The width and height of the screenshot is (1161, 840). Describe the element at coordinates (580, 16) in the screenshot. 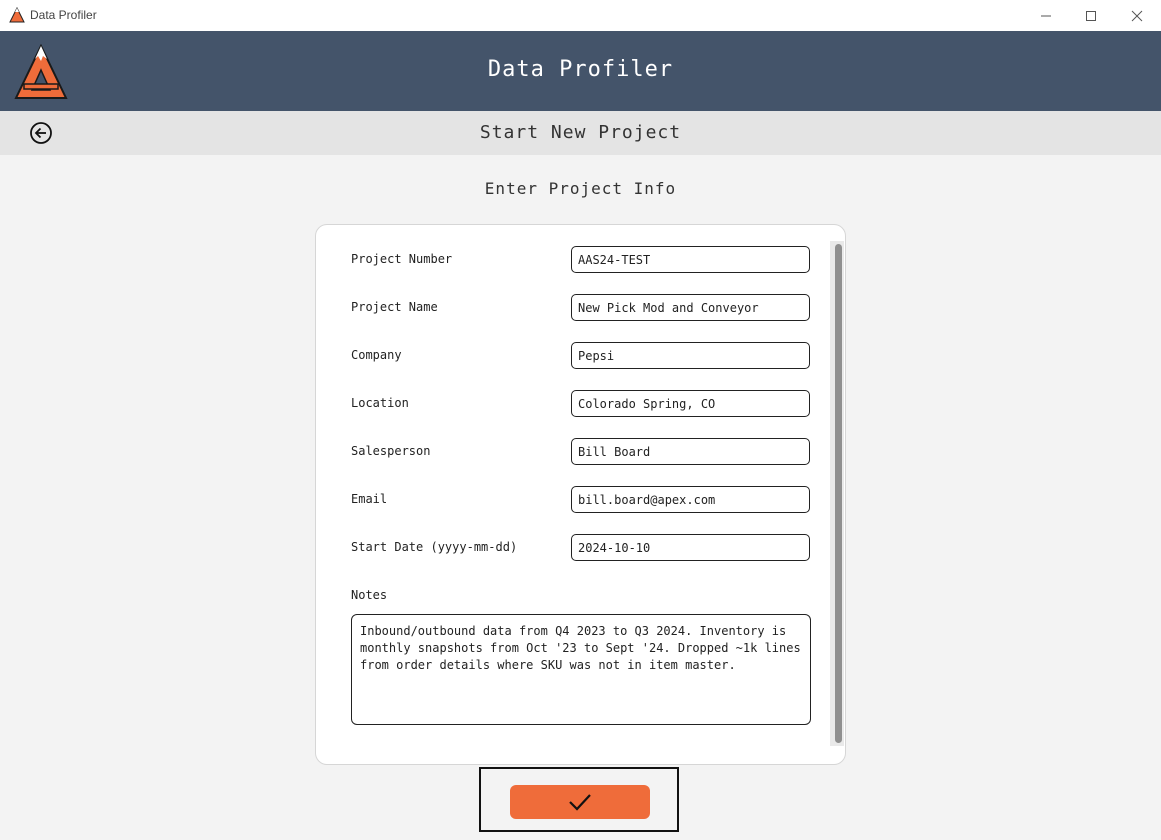

I see `window-titlebar: Data Profiler` at that location.